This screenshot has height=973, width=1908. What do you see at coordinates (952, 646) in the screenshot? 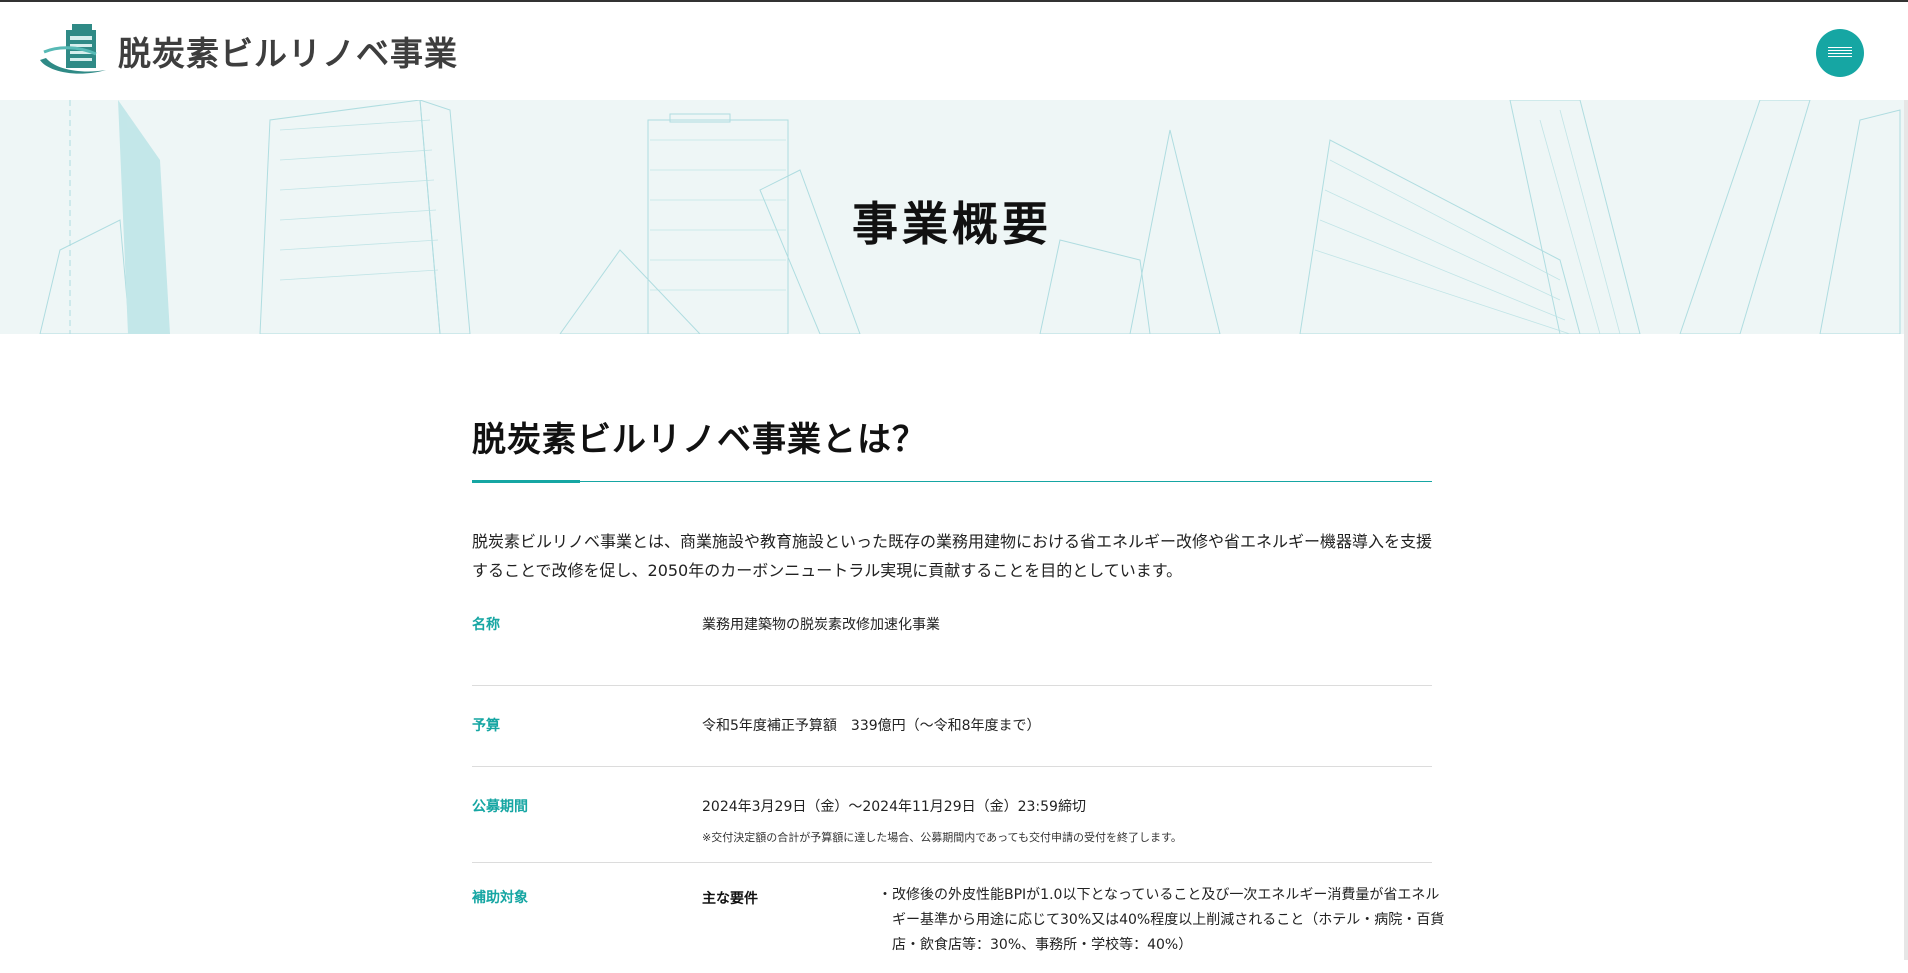
I see `info-row-name: 名称 業務用建築物の脱炭素改修加速化事業` at bounding box center [952, 646].